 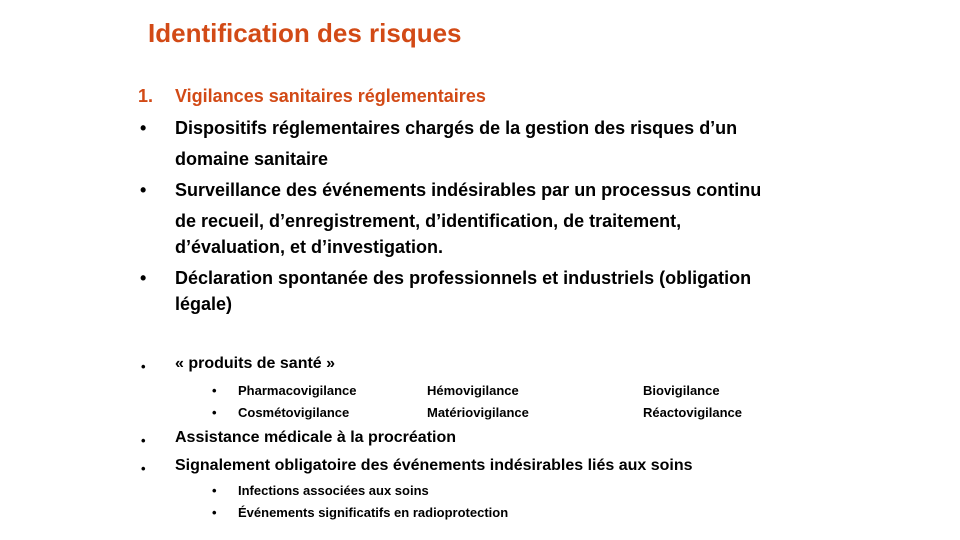 I want to click on health-products-label: « produits de santé », so click(x=255, y=363).